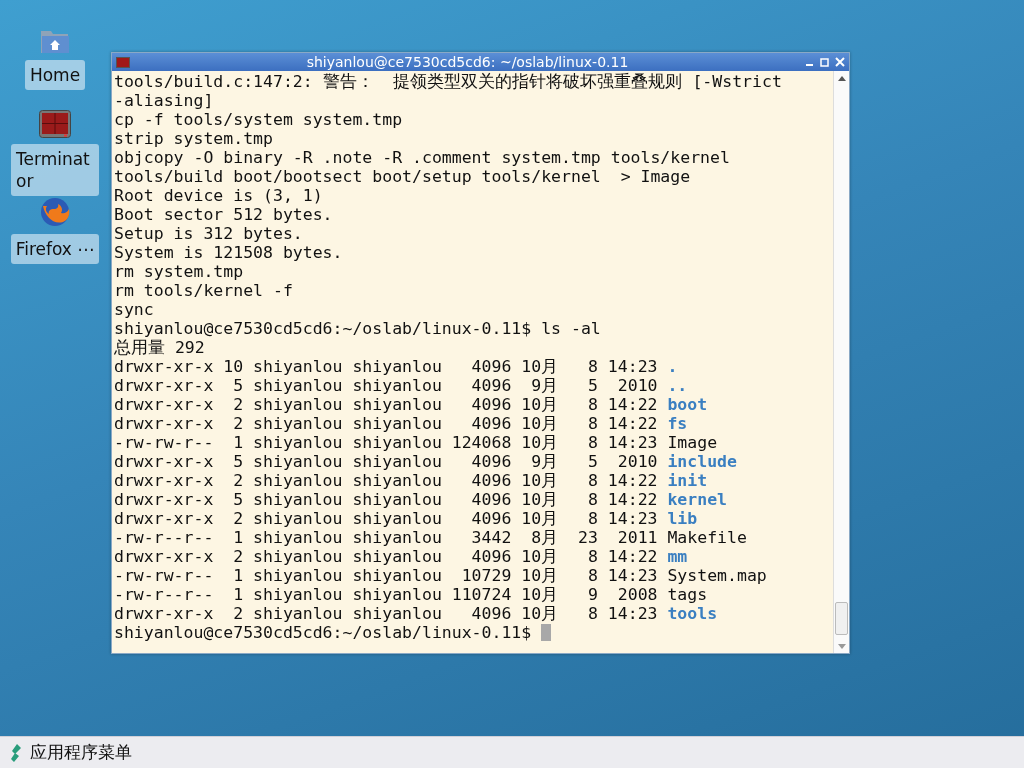 Image resolution: width=1024 pixels, height=768 pixels. Describe the element at coordinates (208, 233) in the screenshot. I see `terminal-line: Setup is 312 bytes.` at that location.